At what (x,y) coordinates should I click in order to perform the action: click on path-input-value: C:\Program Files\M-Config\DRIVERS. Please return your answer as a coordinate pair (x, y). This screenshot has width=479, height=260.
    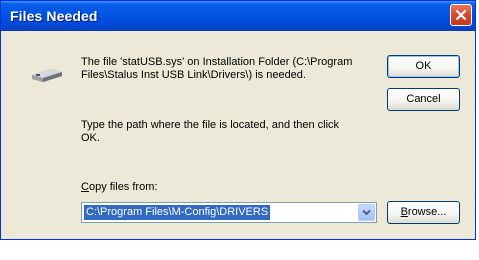
    Looking at the image, I should click on (177, 212).